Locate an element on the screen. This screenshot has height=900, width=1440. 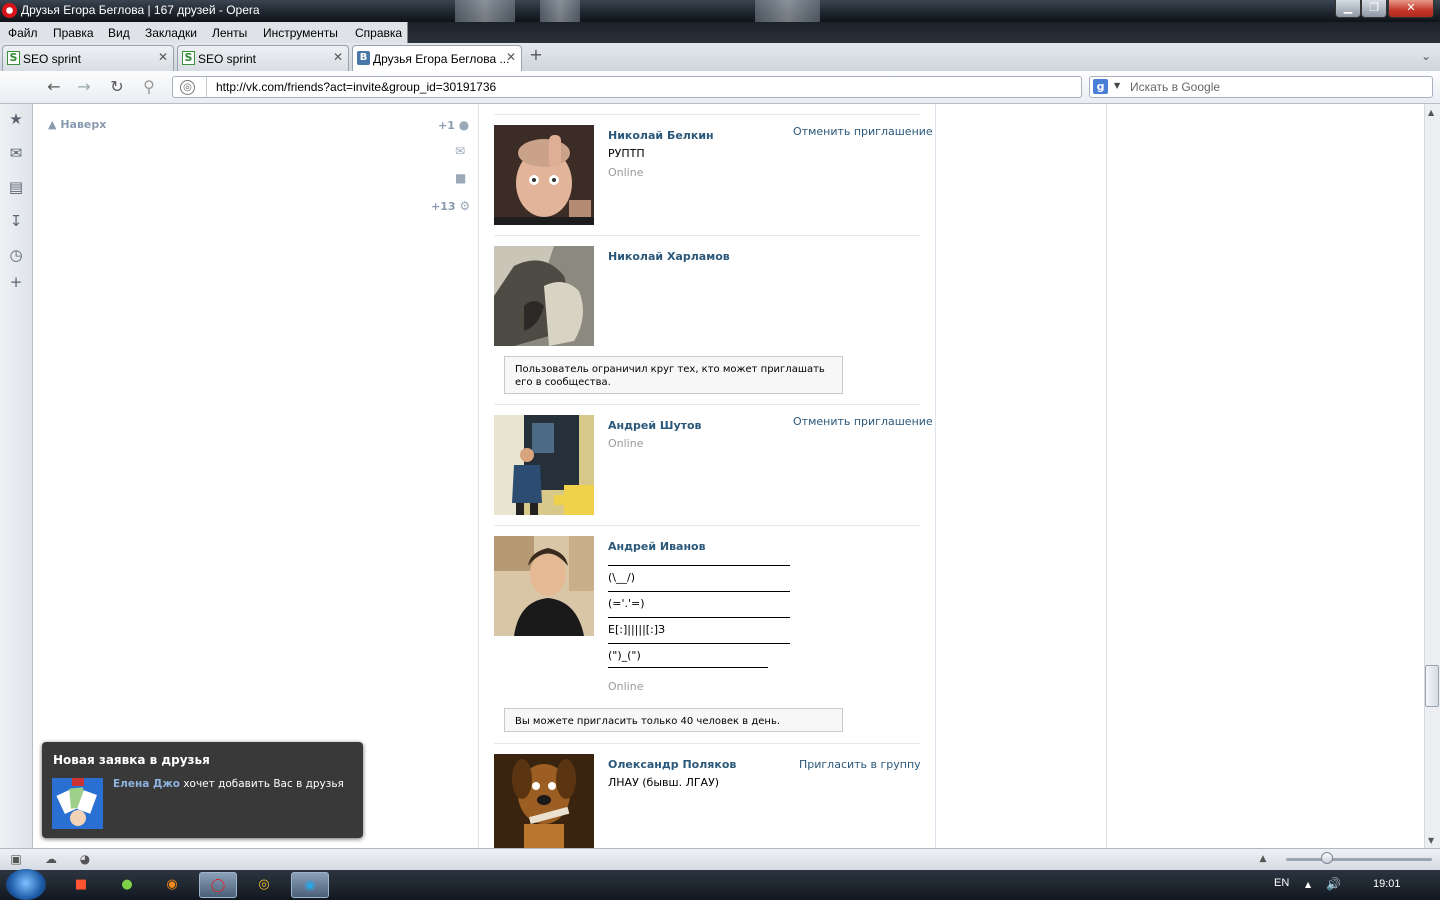
requester-name-link: Елена Джо is located at coordinates (146, 784).